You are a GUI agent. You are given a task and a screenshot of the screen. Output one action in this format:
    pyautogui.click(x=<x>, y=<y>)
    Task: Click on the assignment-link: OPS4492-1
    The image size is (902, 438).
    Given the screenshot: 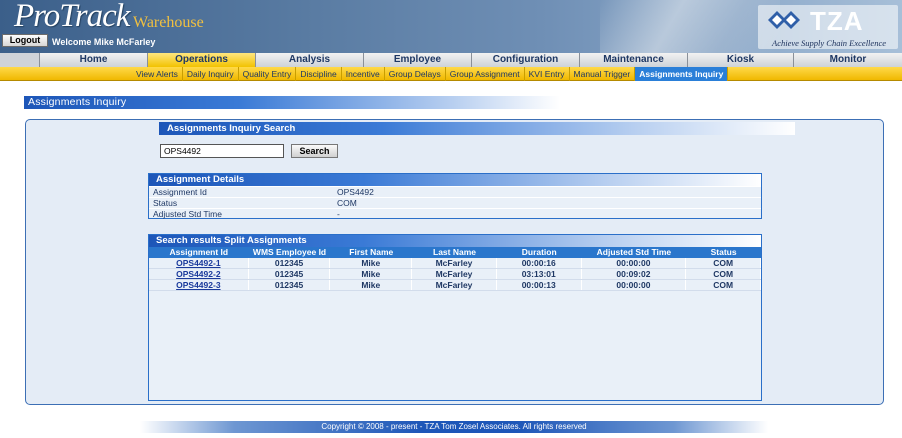 What is the action you would take?
    pyautogui.click(x=198, y=263)
    